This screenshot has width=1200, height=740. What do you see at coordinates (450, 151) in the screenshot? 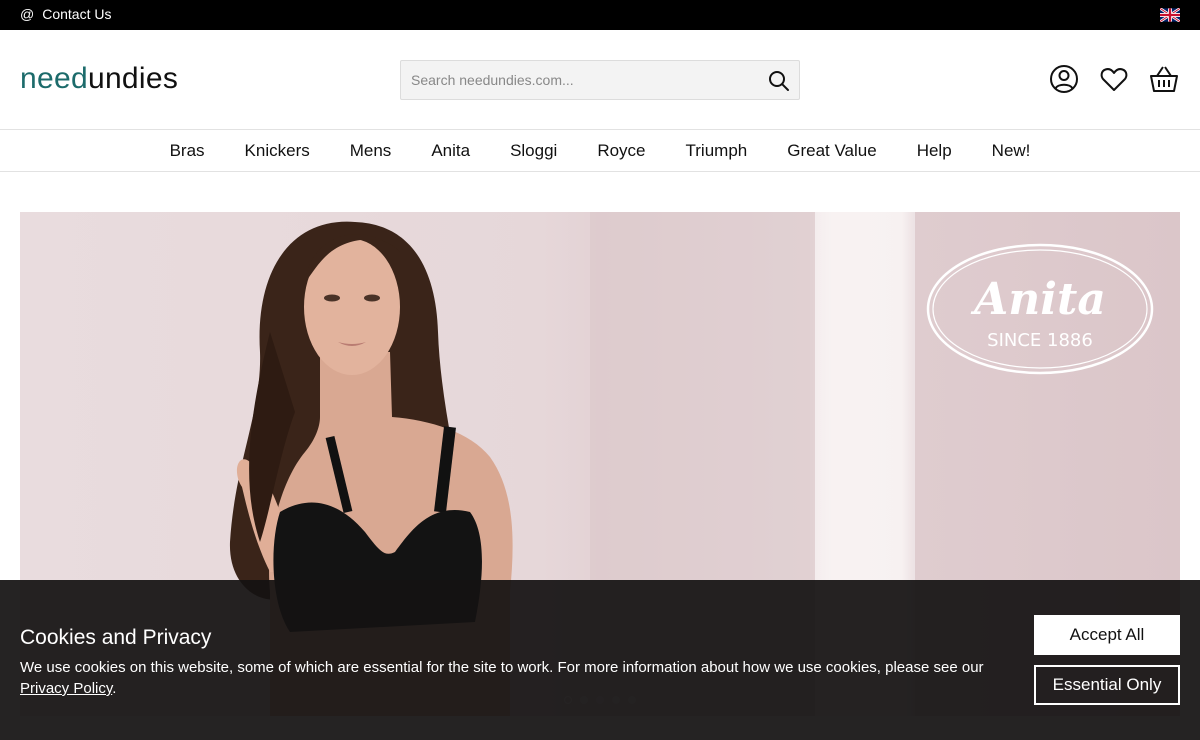
I see `nav-item-anita: Anita` at bounding box center [450, 151].